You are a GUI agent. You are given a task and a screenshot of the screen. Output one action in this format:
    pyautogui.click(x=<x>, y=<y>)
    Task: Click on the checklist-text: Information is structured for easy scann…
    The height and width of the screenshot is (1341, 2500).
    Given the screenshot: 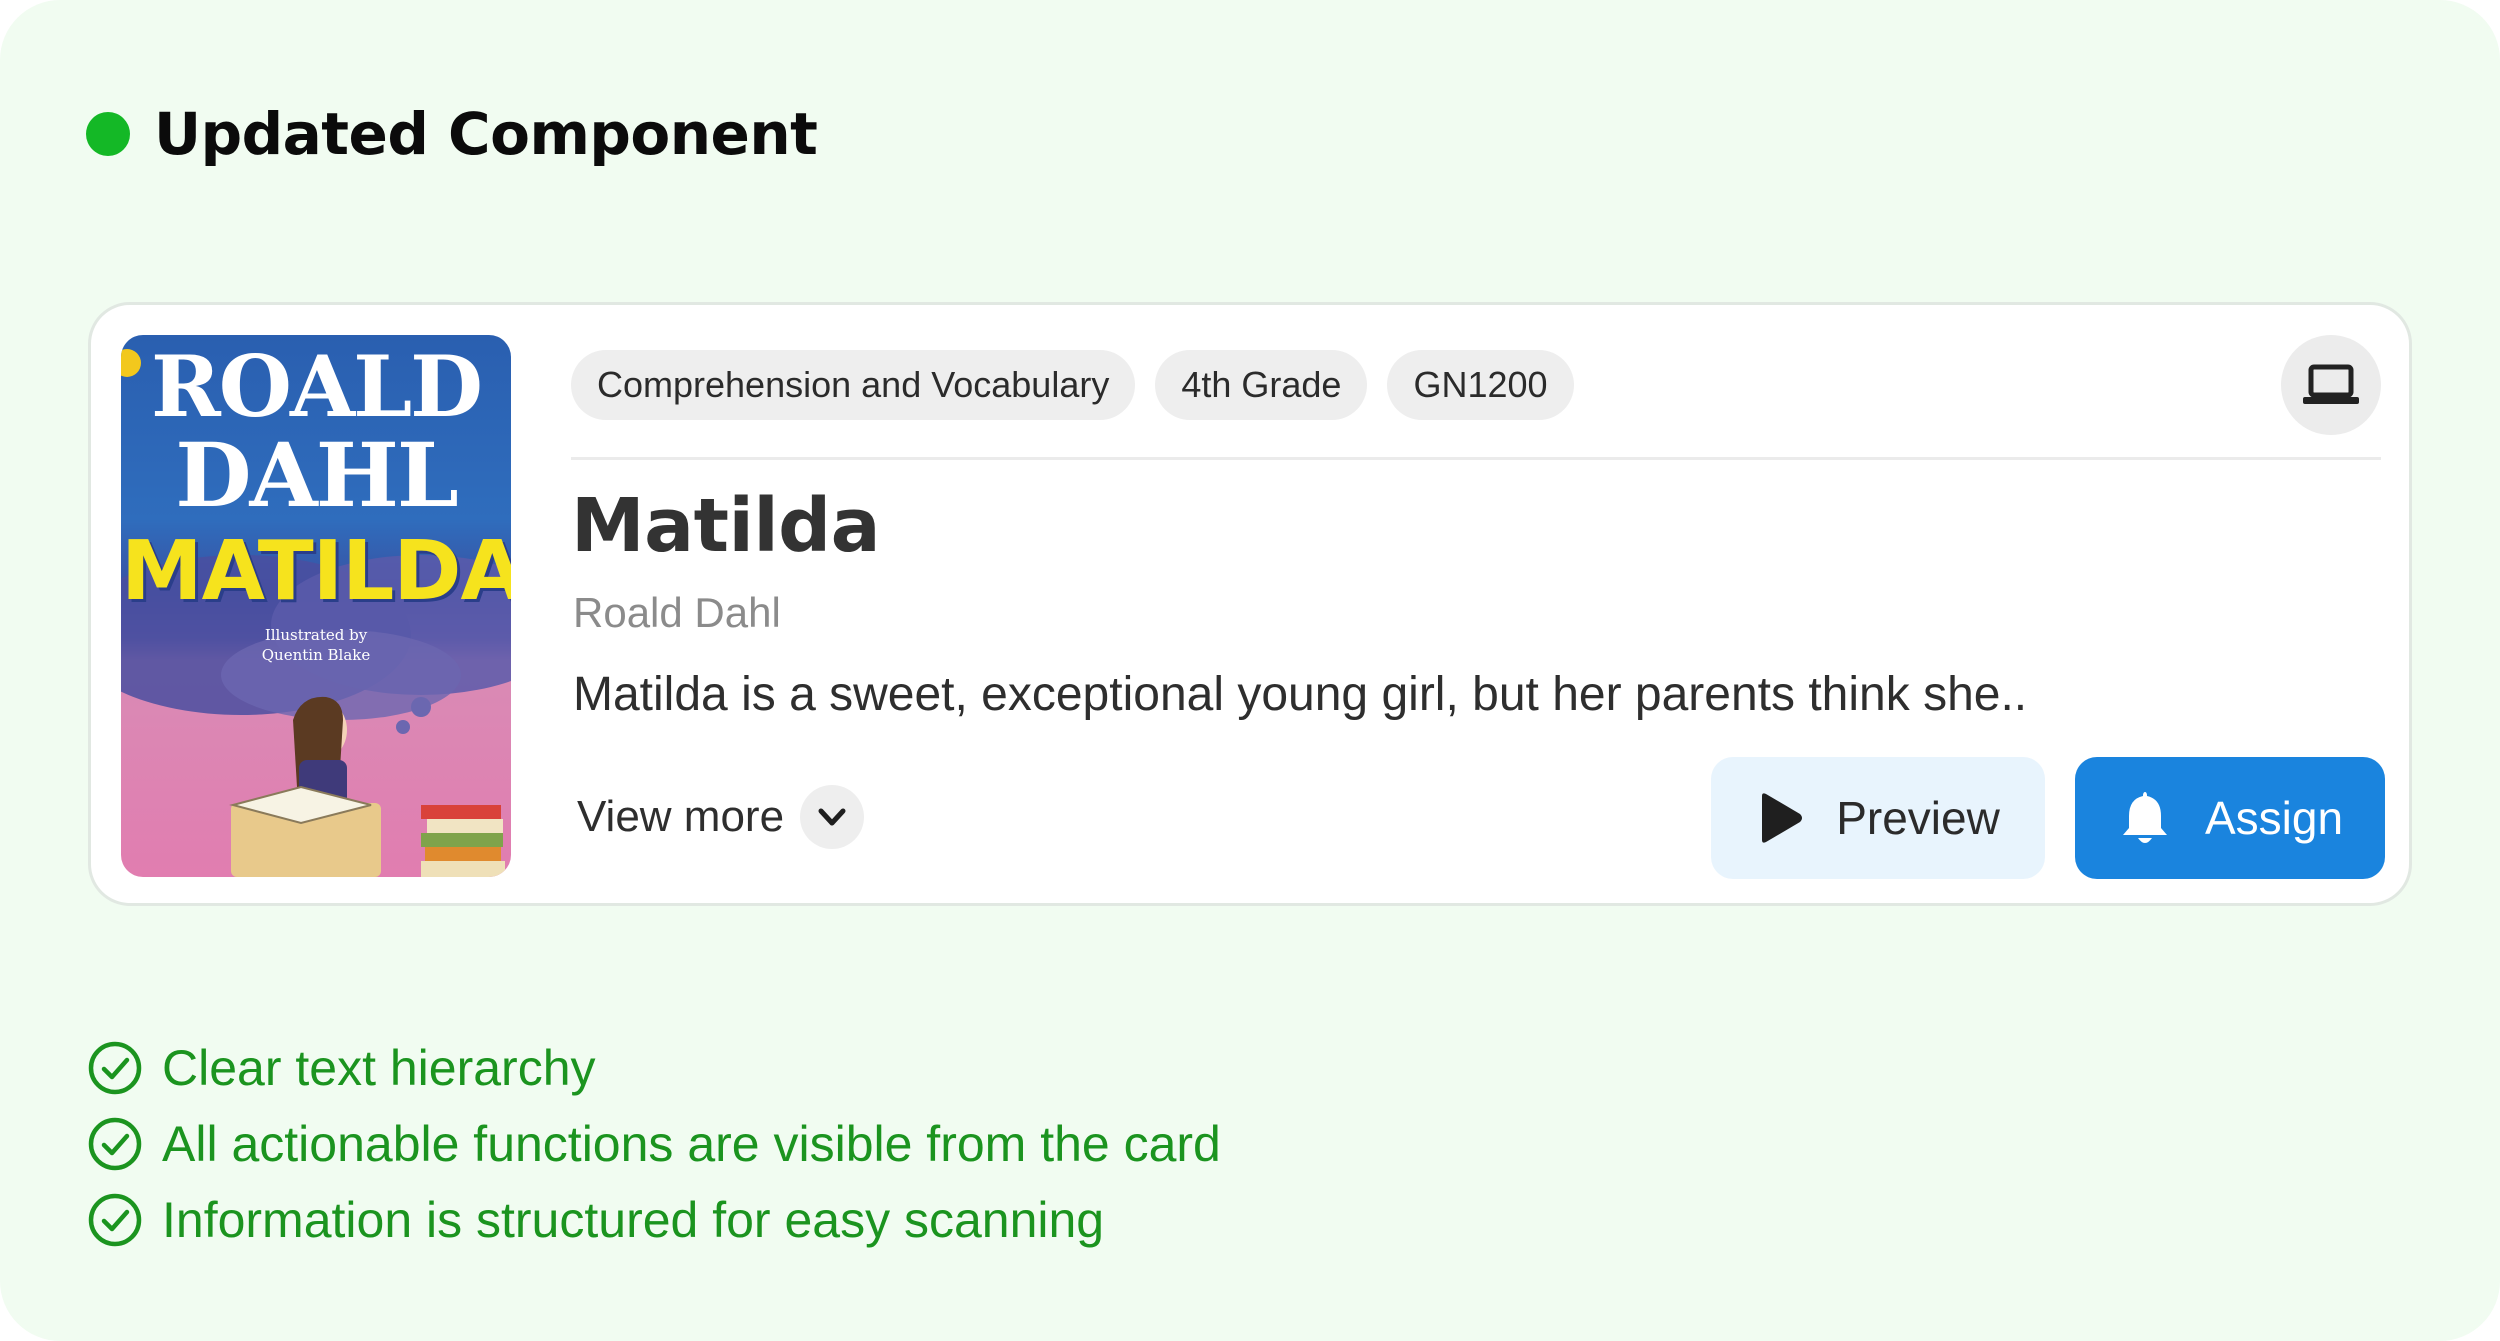 What is the action you would take?
    pyautogui.click(x=633, y=1220)
    